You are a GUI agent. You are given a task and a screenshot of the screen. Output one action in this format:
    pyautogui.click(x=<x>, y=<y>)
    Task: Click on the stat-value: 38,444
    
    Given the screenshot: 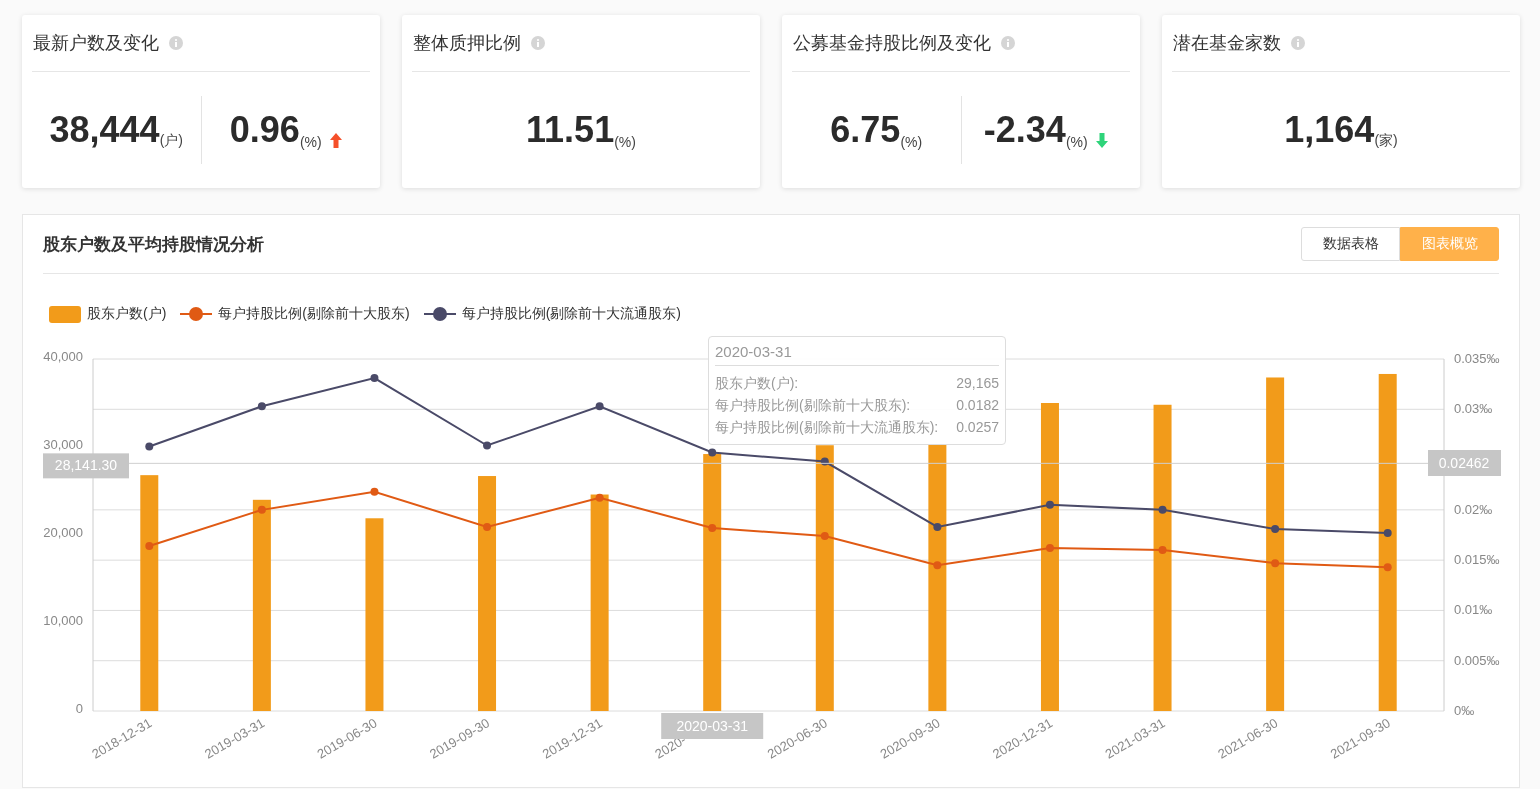 What is the action you would take?
    pyautogui.click(x=104, y=130)
    